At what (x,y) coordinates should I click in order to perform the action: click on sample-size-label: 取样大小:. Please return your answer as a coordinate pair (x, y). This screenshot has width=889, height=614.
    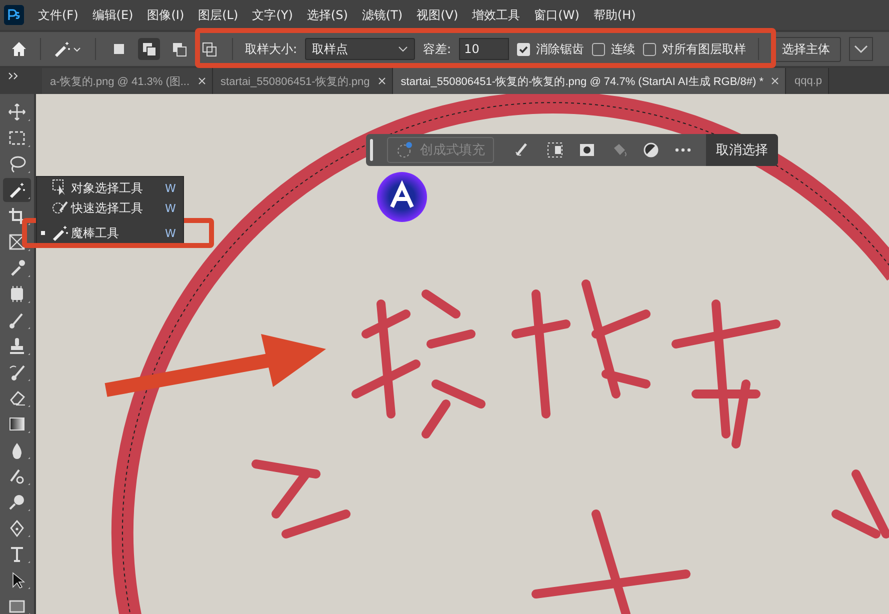
    Looking at the image, I should click on (271, 49).